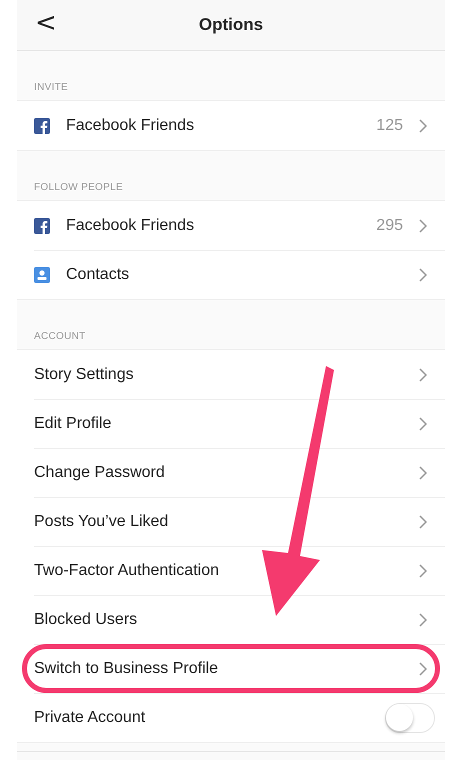 This screenshot has height=760, width=449. What do you see at coordinates (389, 125) in the screenshot?
I see `friend-count: 125` at bounding box center [389, 125].